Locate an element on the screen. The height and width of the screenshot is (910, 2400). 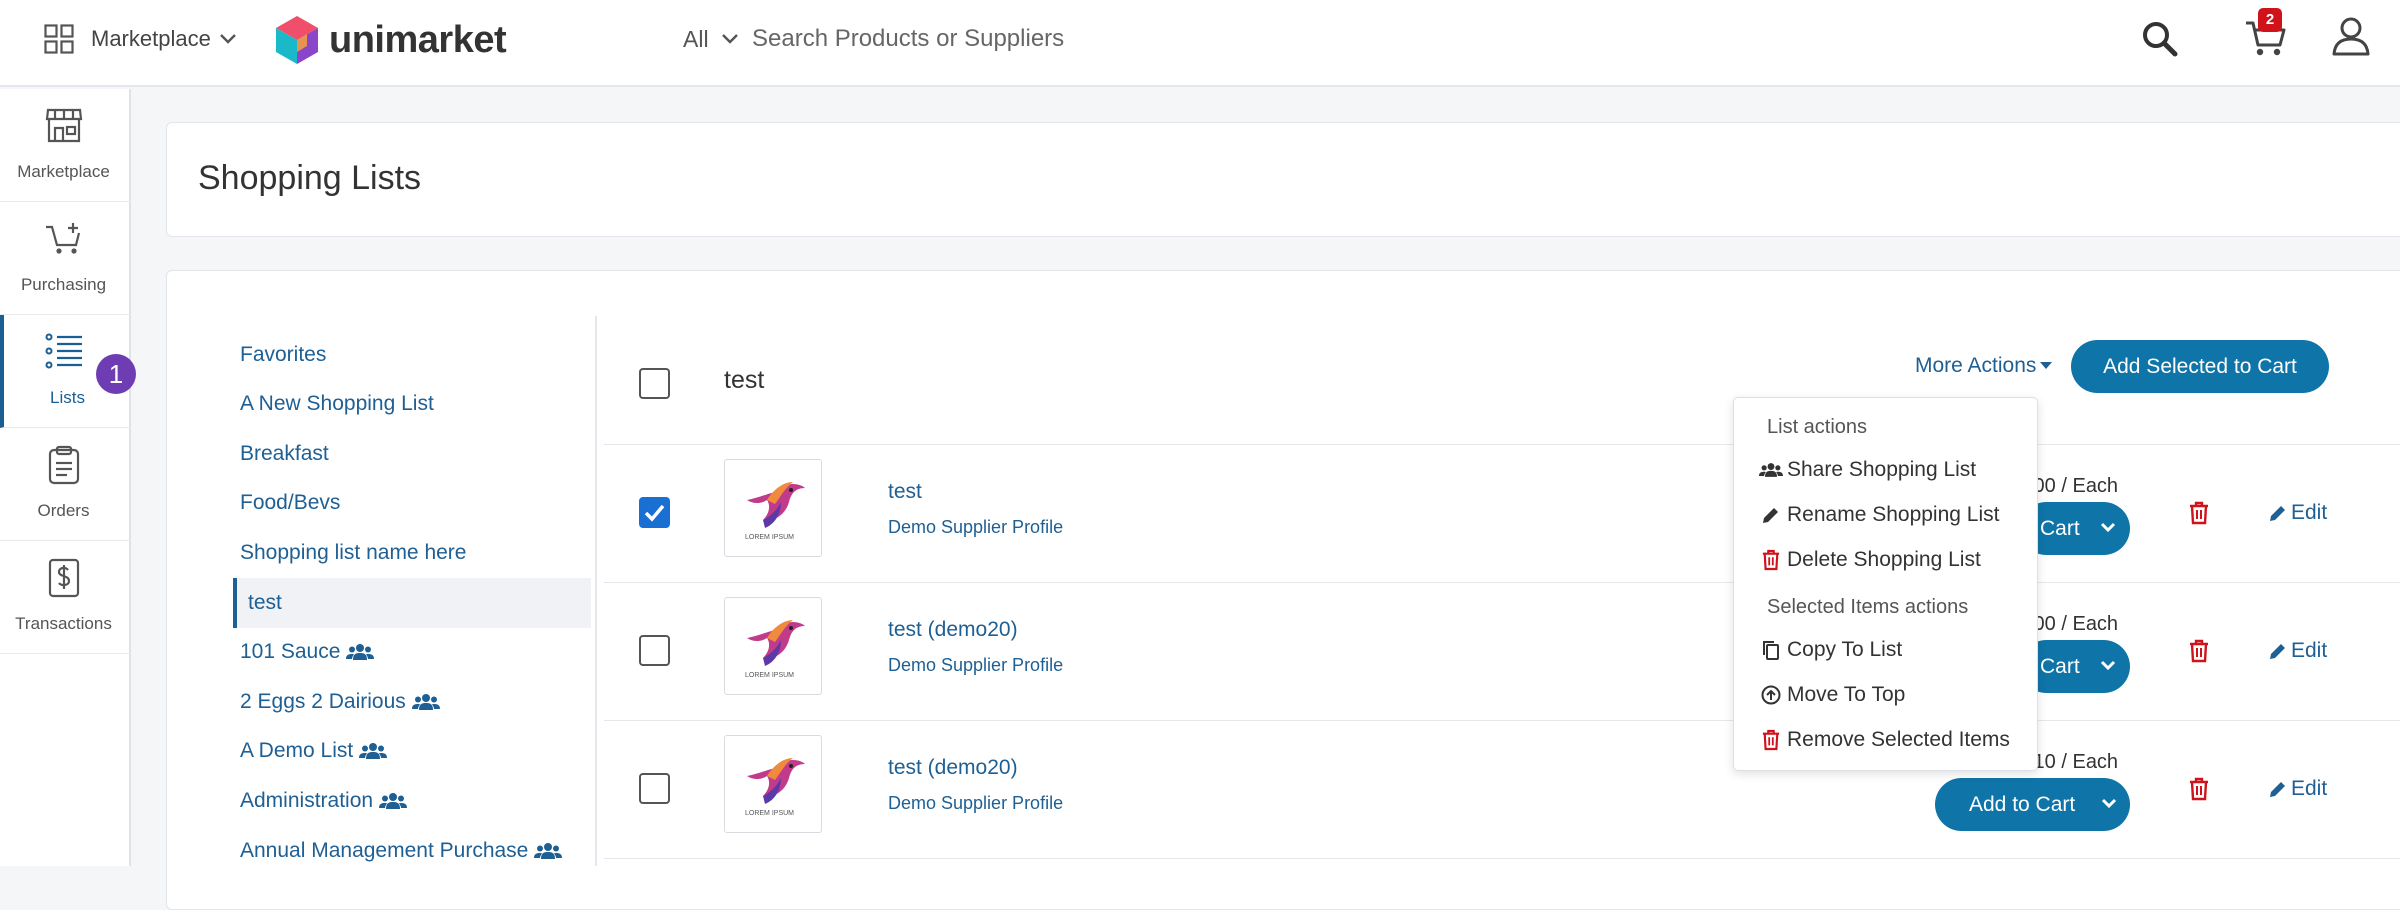
list-link-shopping-list-name-here: Shopping list name here is located at coordinates (409, 553).